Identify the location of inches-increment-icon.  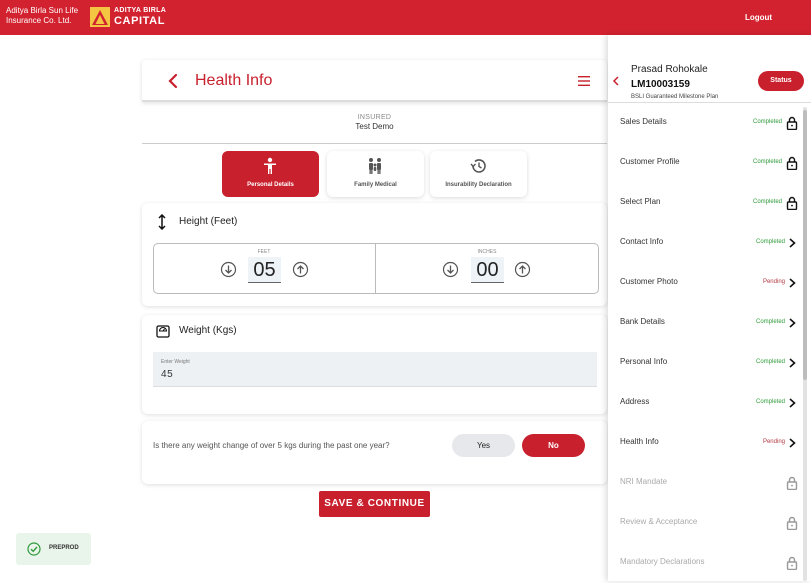
(522, 269).